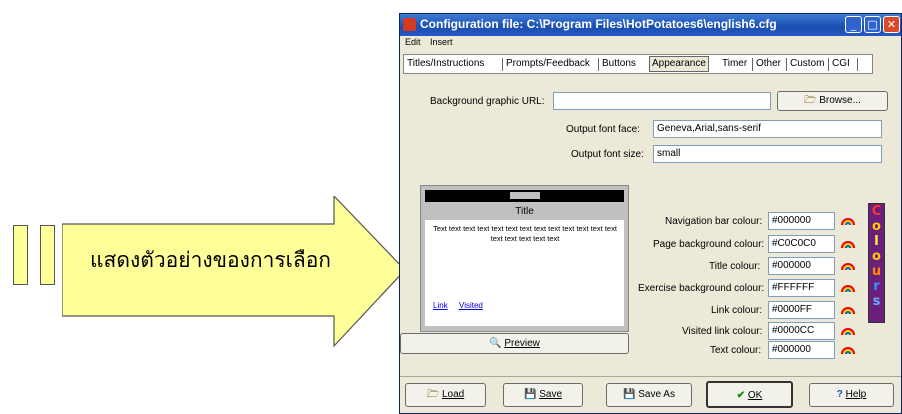 Image resolution: width=902 pixels, height=414 pixels. I want to click on colours-letter: C, so click(876, 211).